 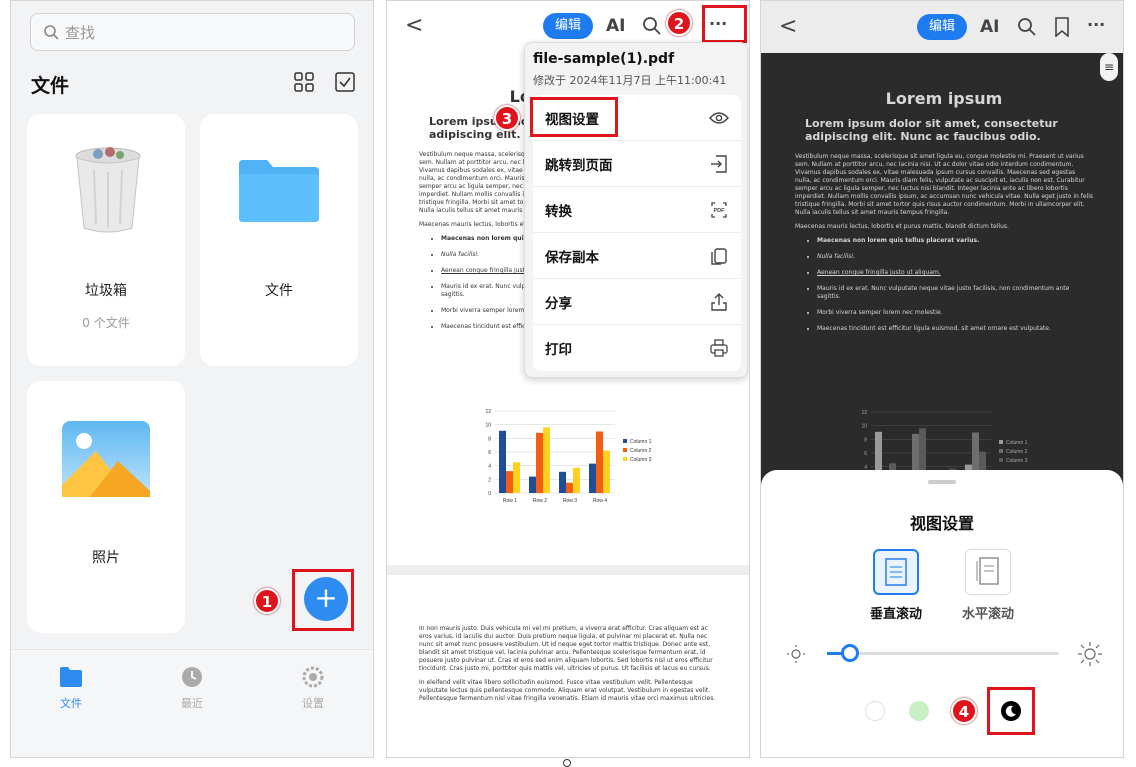 I want to click on brightness-slider-knob, so click(x=850, y=653).